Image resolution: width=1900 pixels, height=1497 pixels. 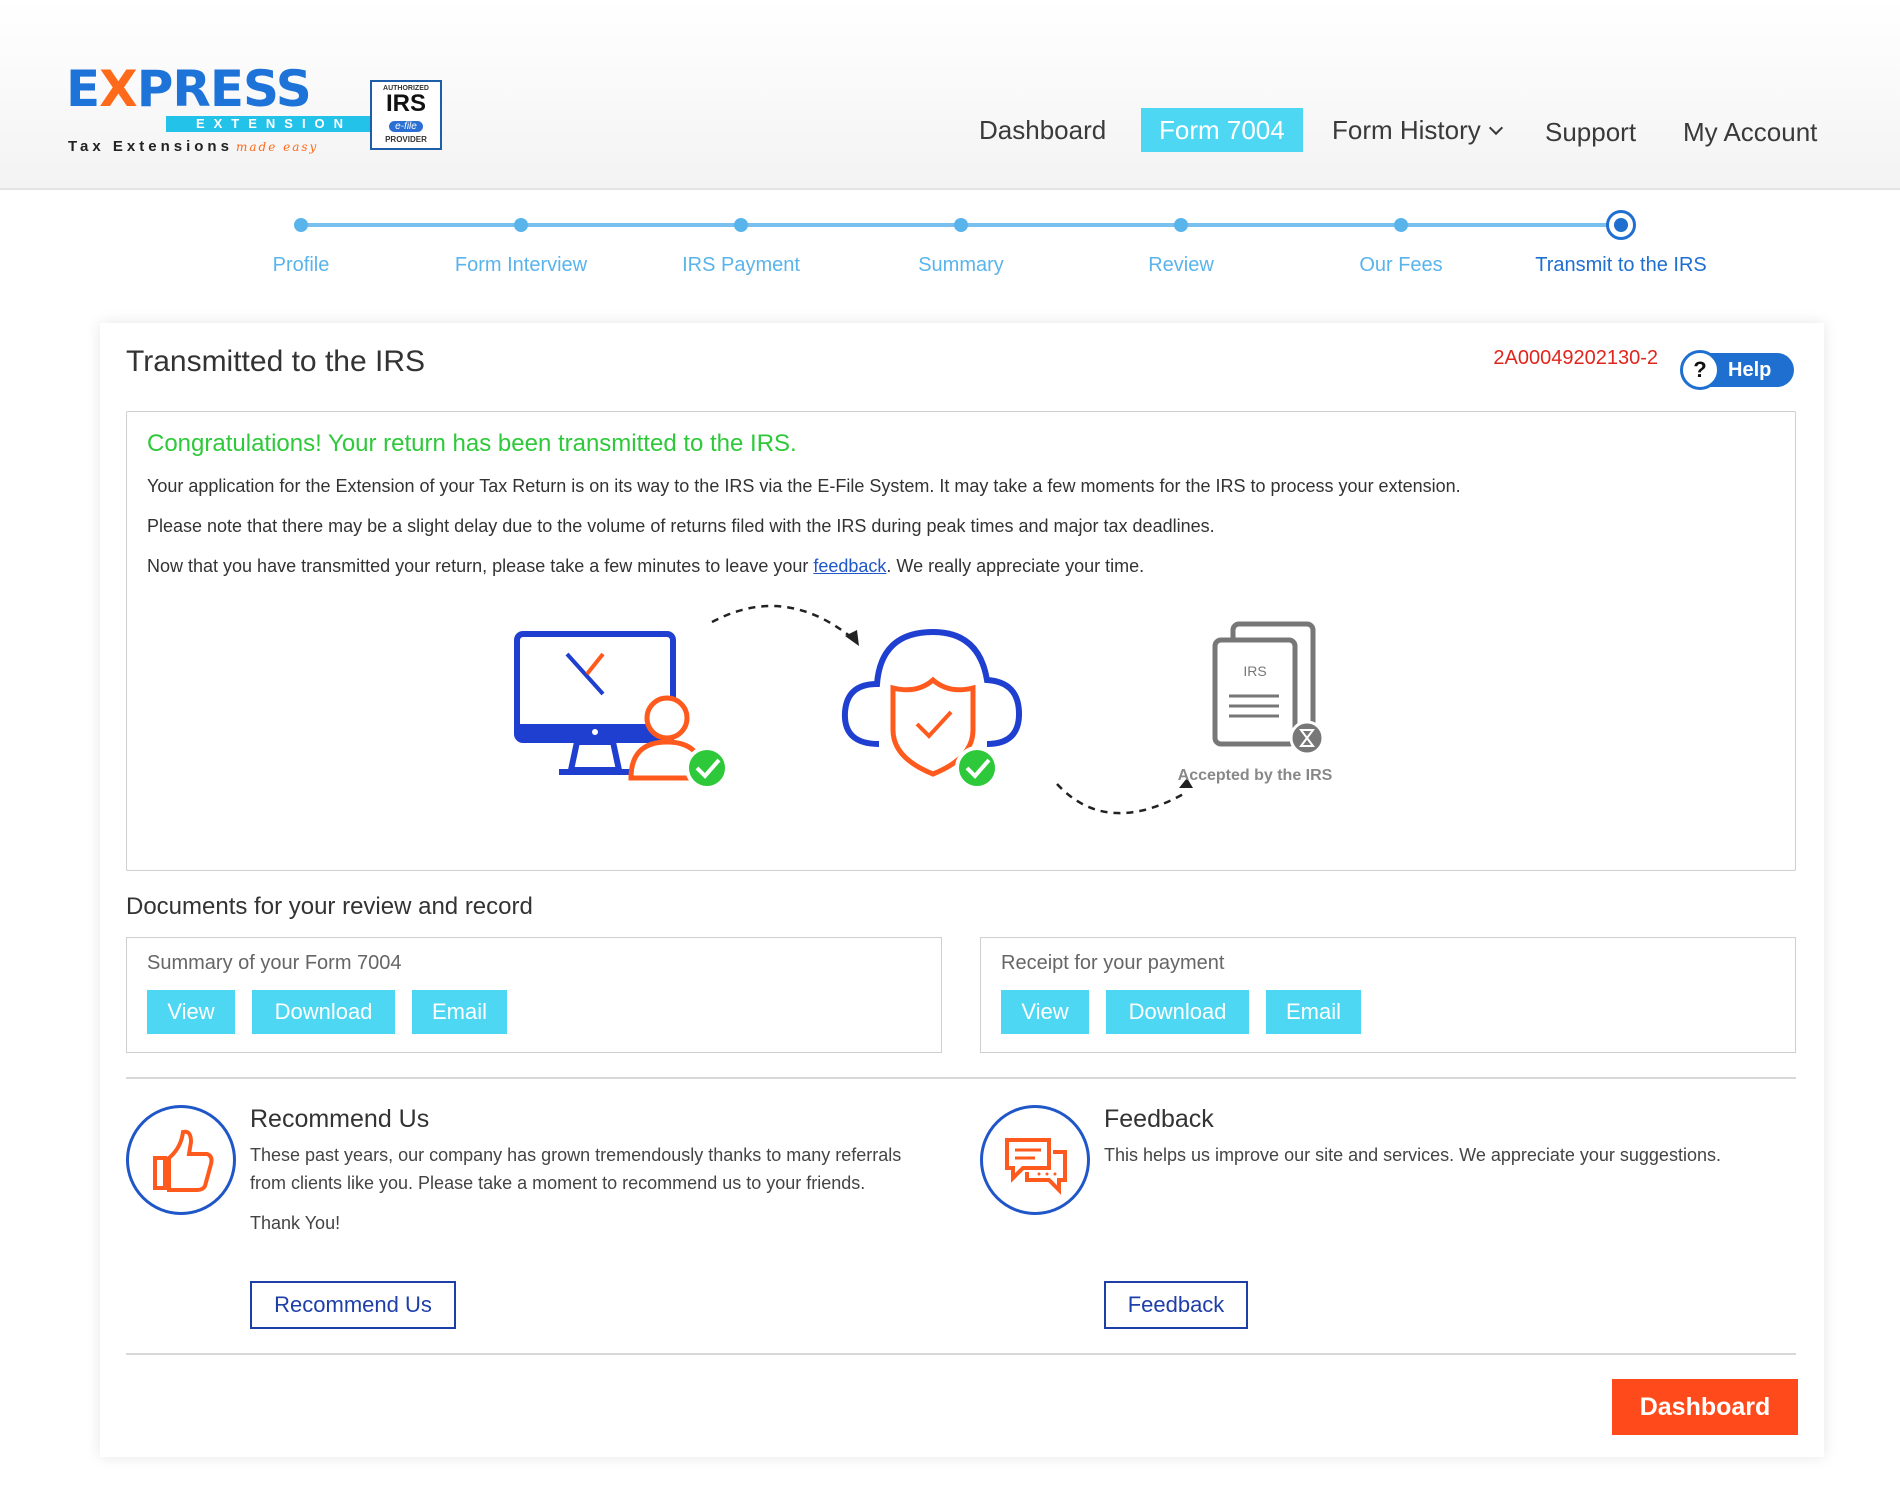 I want to click on receipt-download-button: Download, so click(x=1177, y=1012).